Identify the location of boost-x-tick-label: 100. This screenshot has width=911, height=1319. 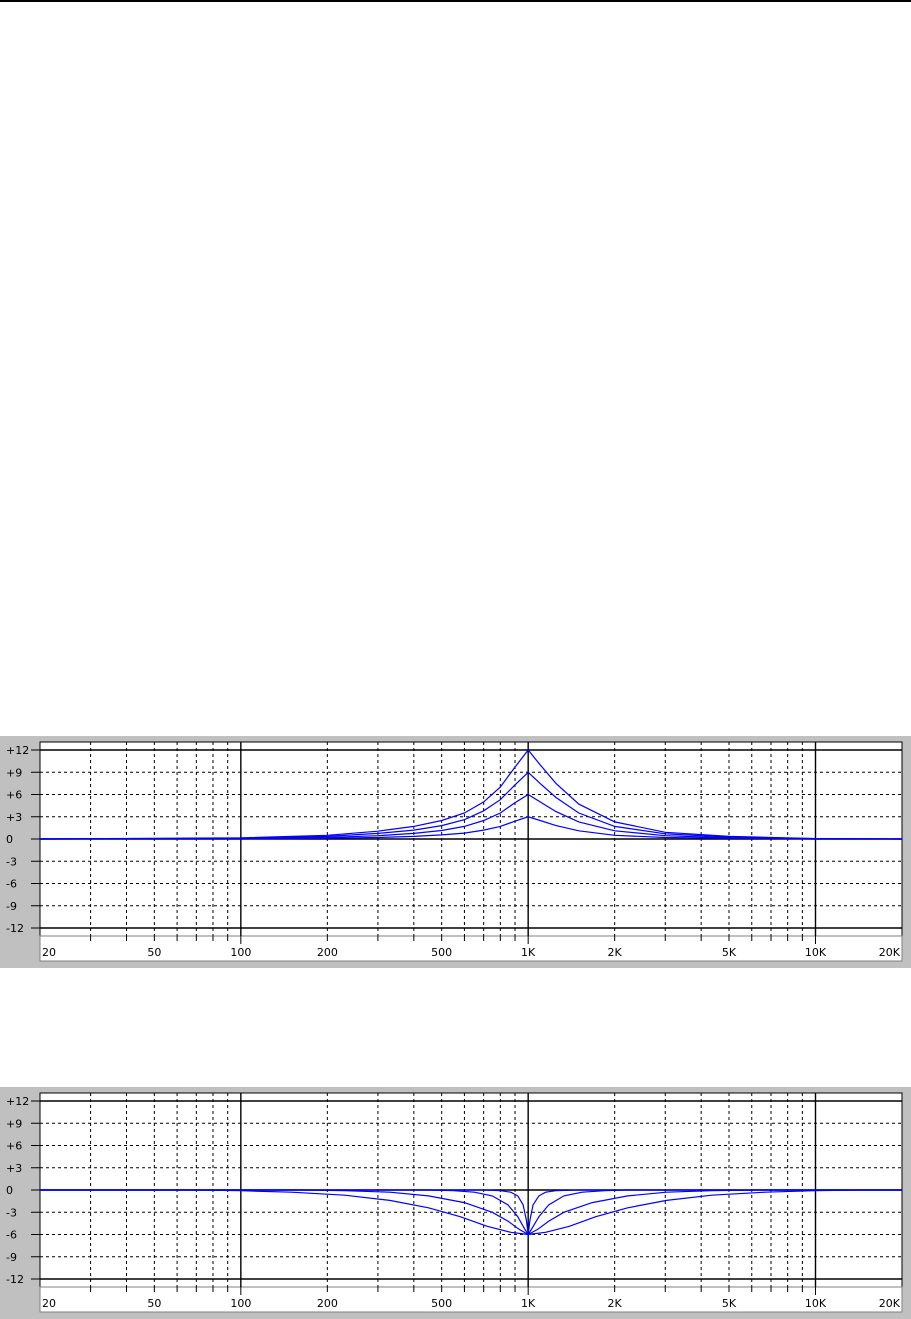
(240, 952).